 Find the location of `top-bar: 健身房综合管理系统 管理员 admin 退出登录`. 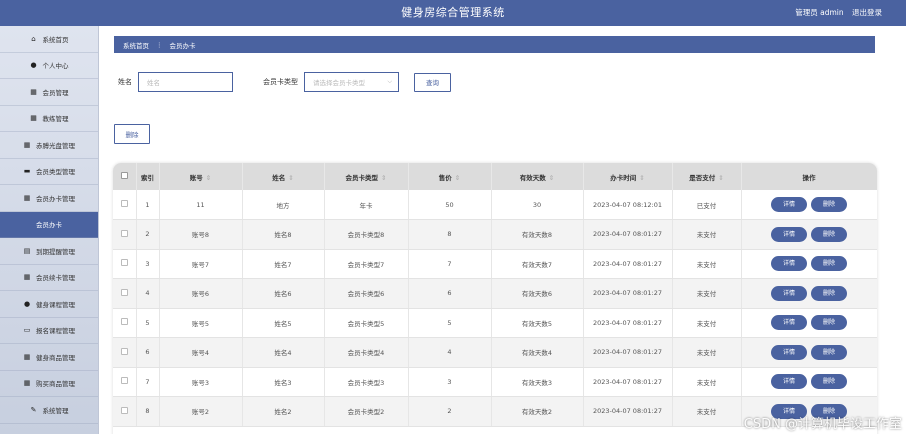

top-bar: 健身房综合管理系统 管理员 admin 退出登录 is located at coordinates (453, 13).